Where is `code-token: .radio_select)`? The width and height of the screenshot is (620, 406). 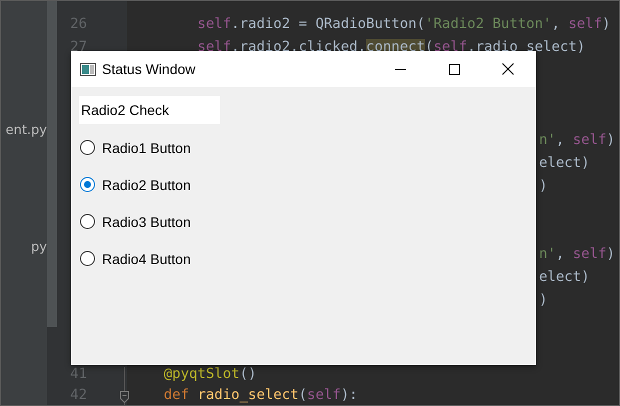
code-token: .radio_select) is located at coordinates (526, 47).